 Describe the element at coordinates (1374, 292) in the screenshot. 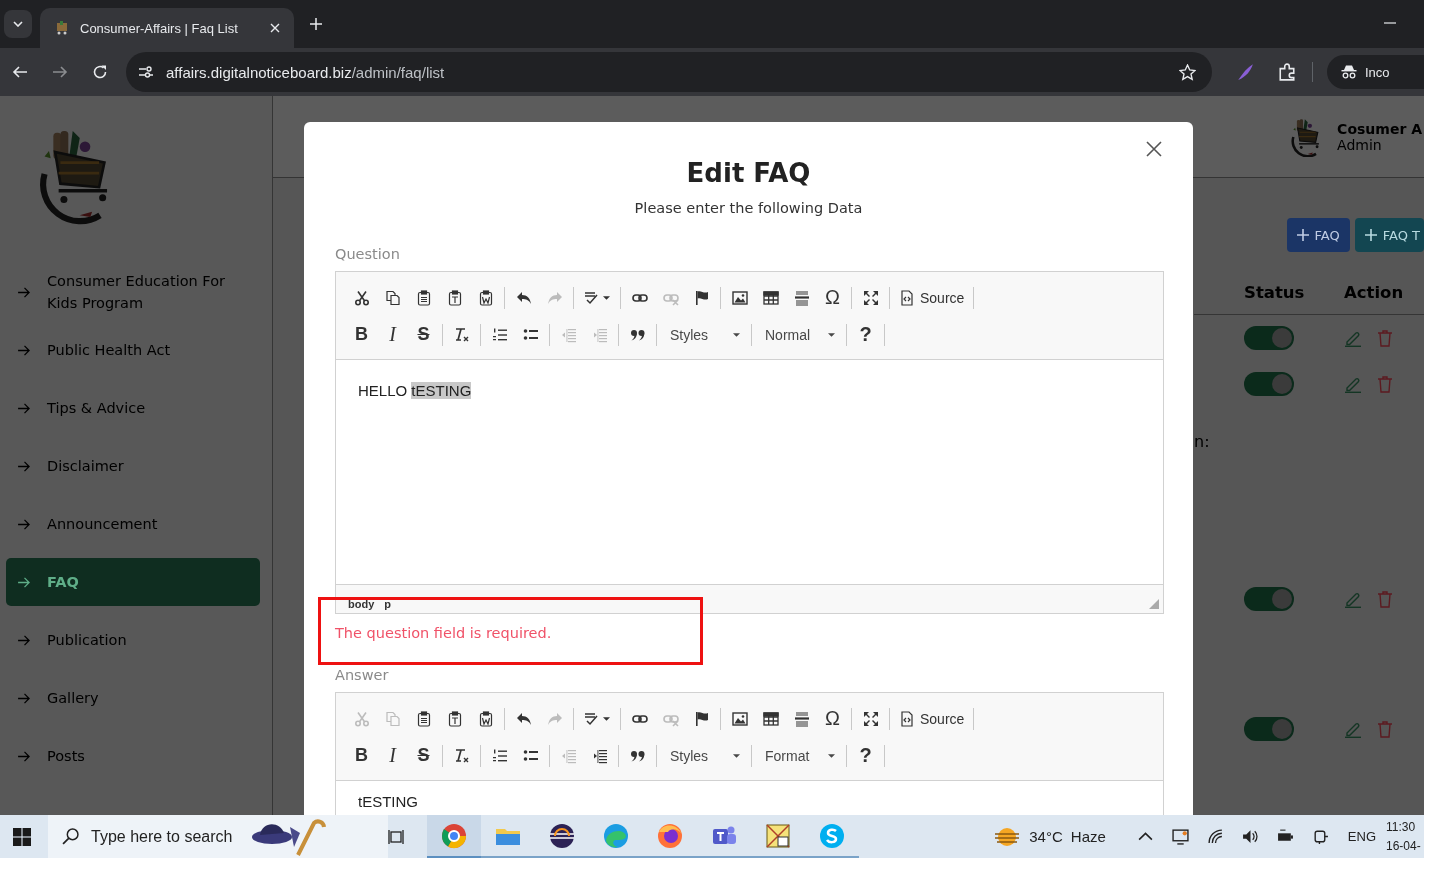

I see `column-header: Action` at that location.